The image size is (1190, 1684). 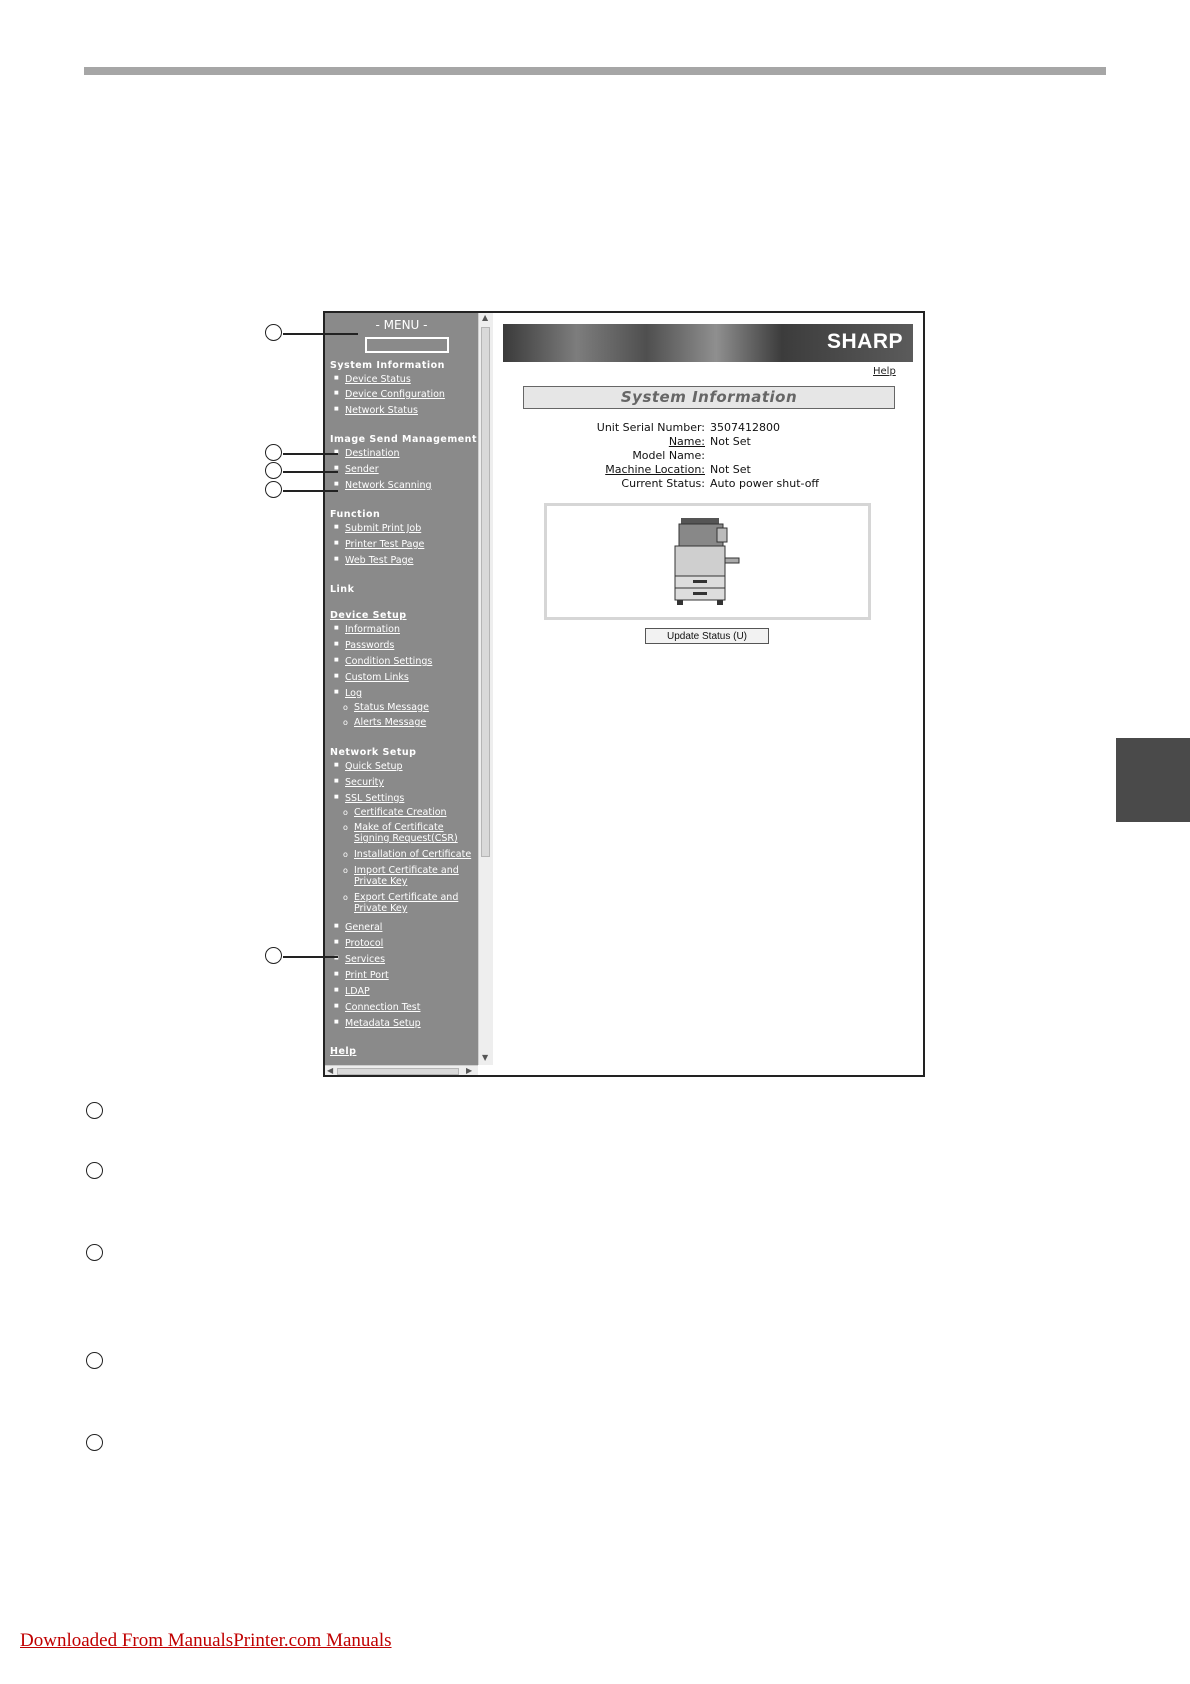 What do you see at coordinates (342, 589) in the screenshot?
I see `menu-heading-link: Link` at bounding box center [342, 589].